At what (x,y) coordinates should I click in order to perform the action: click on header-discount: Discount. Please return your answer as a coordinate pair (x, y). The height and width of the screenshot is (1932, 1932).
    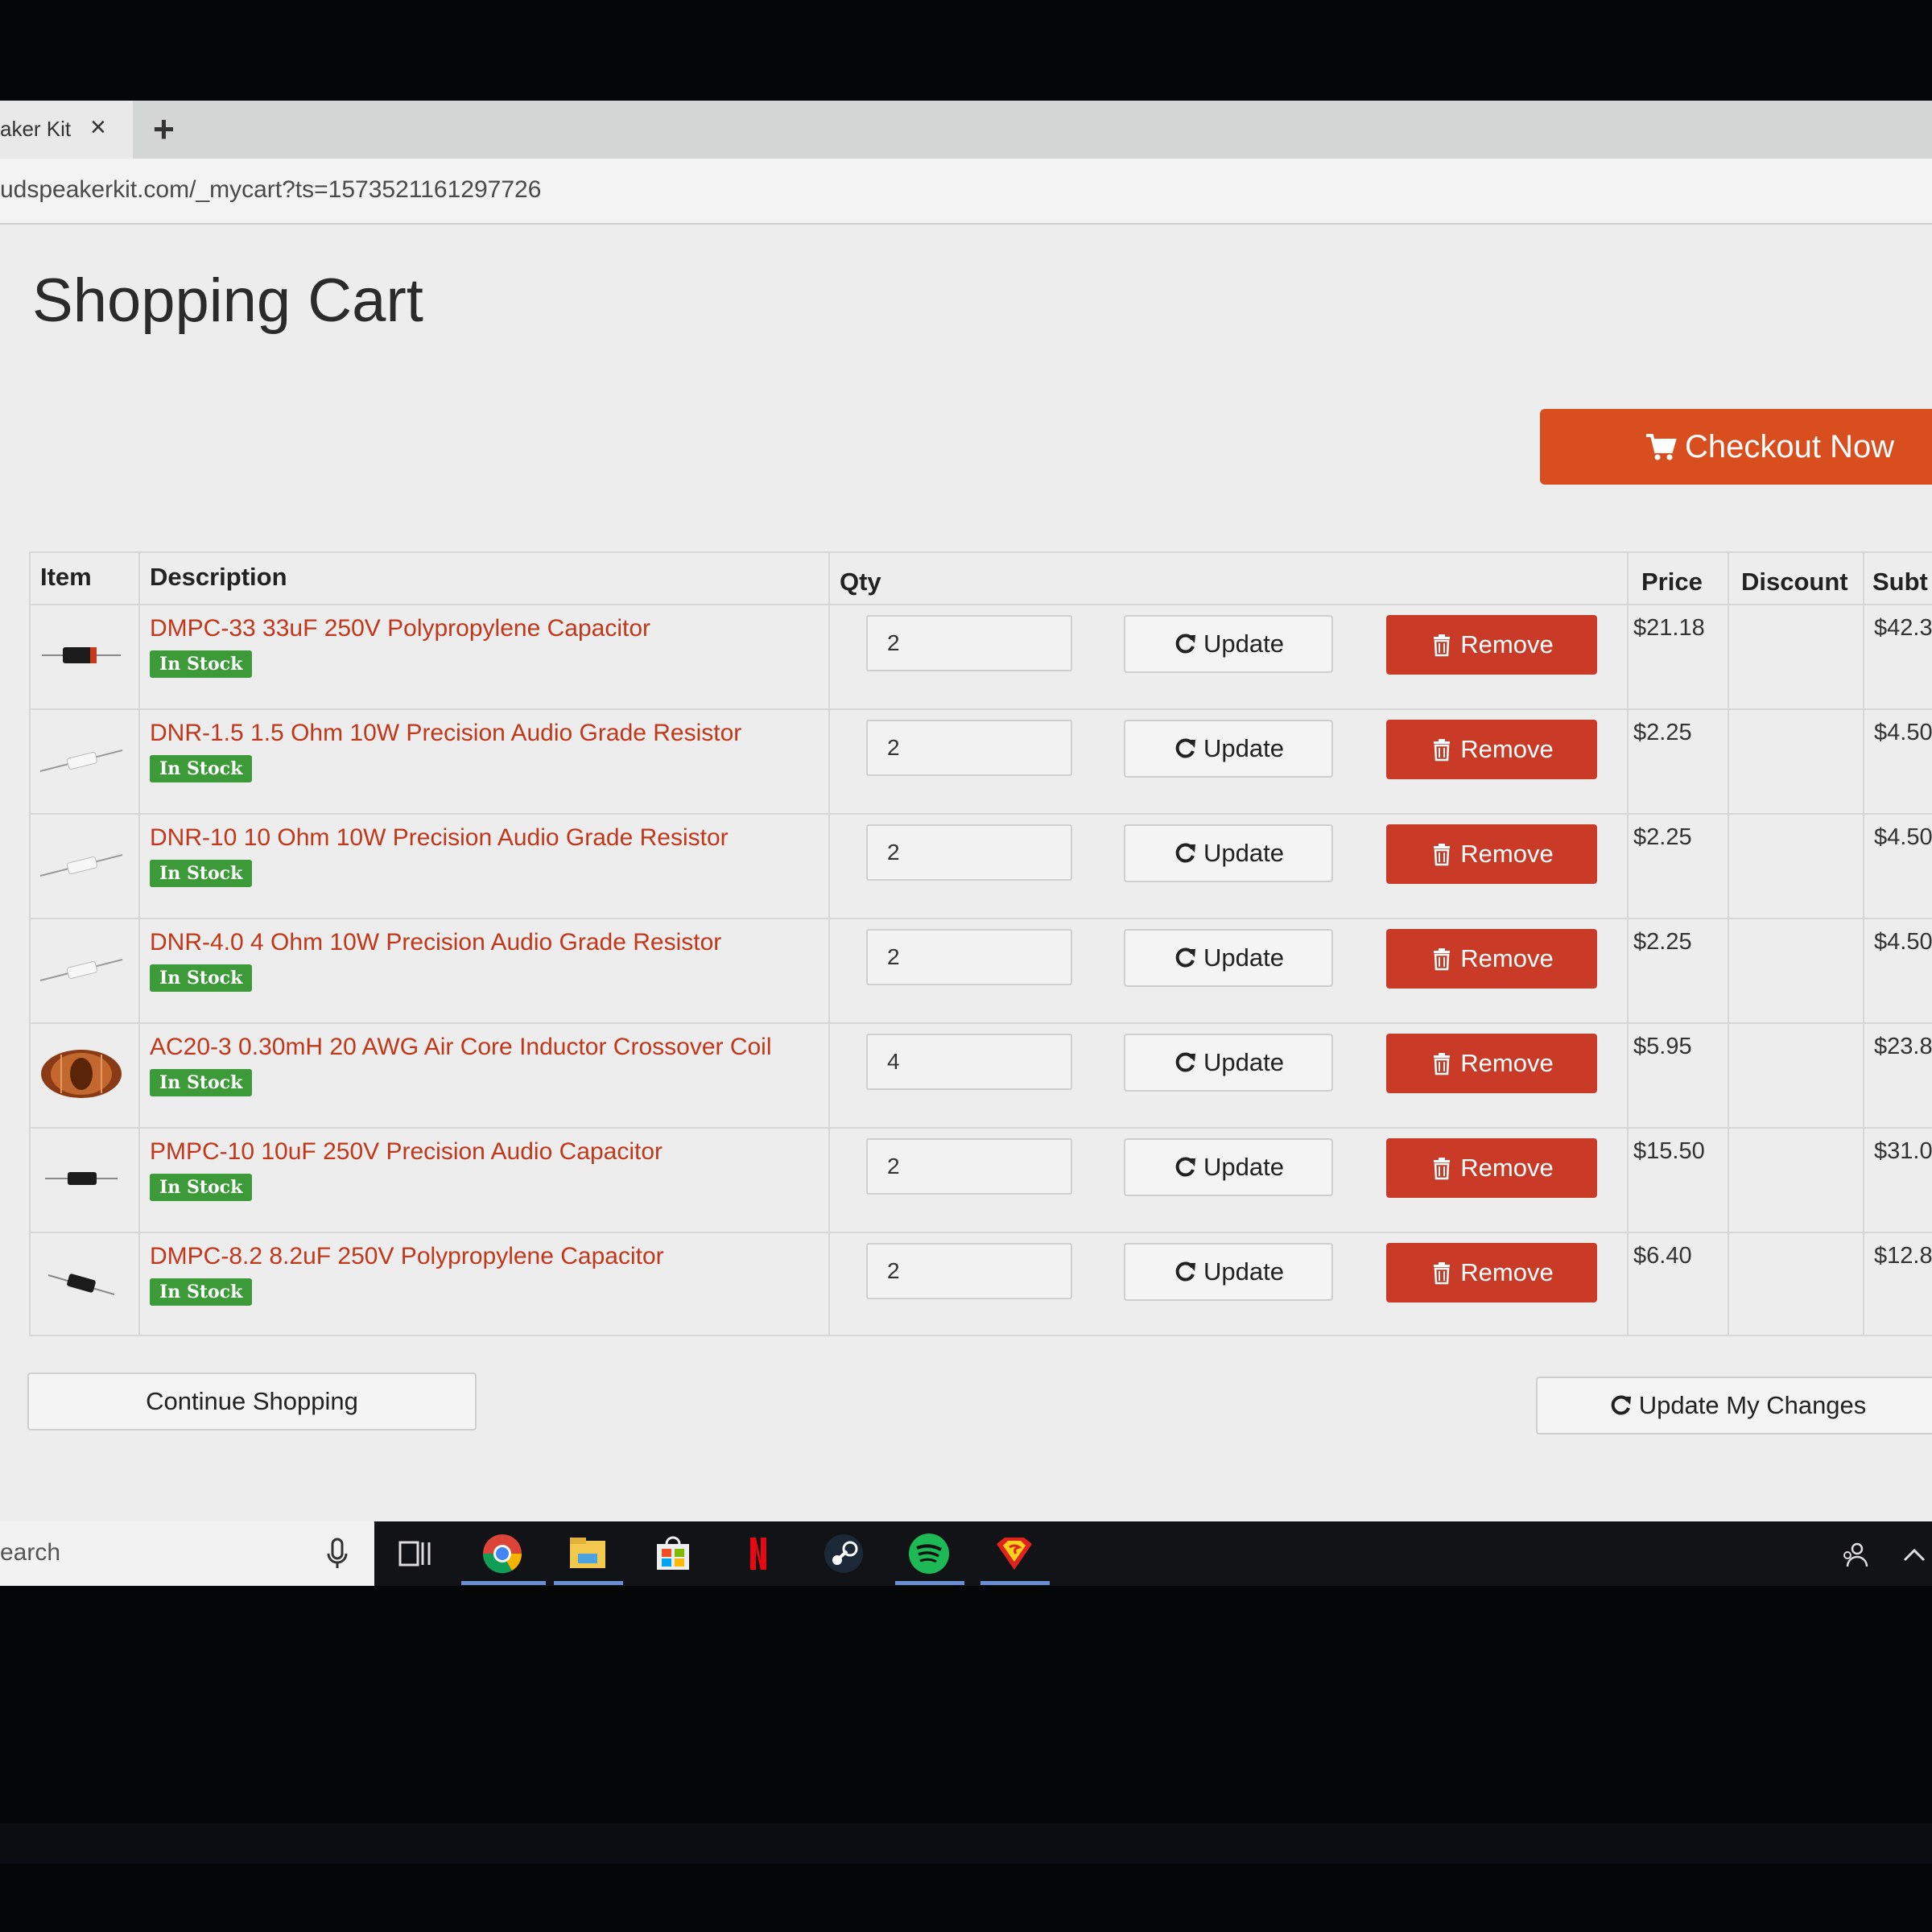
    Looking at the image, I should click on (1794, 582).